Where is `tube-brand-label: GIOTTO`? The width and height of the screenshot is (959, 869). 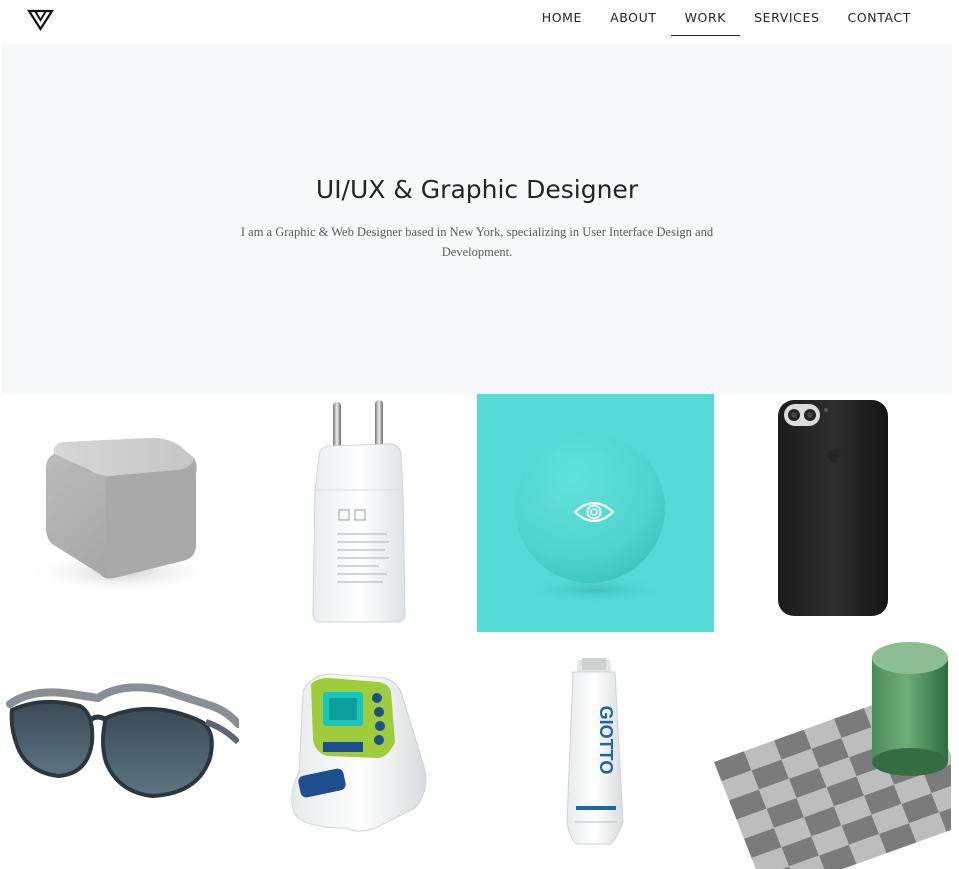 tube-brand-label: GIOTTO is located at coordinates (606, 740).